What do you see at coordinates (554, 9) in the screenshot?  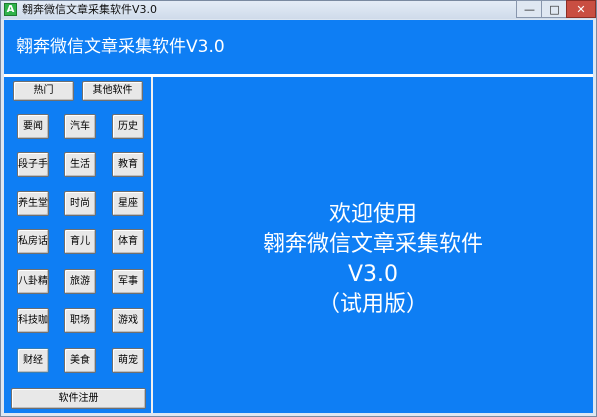 I see `maximize-button: □` at bounding box center [554, 9].